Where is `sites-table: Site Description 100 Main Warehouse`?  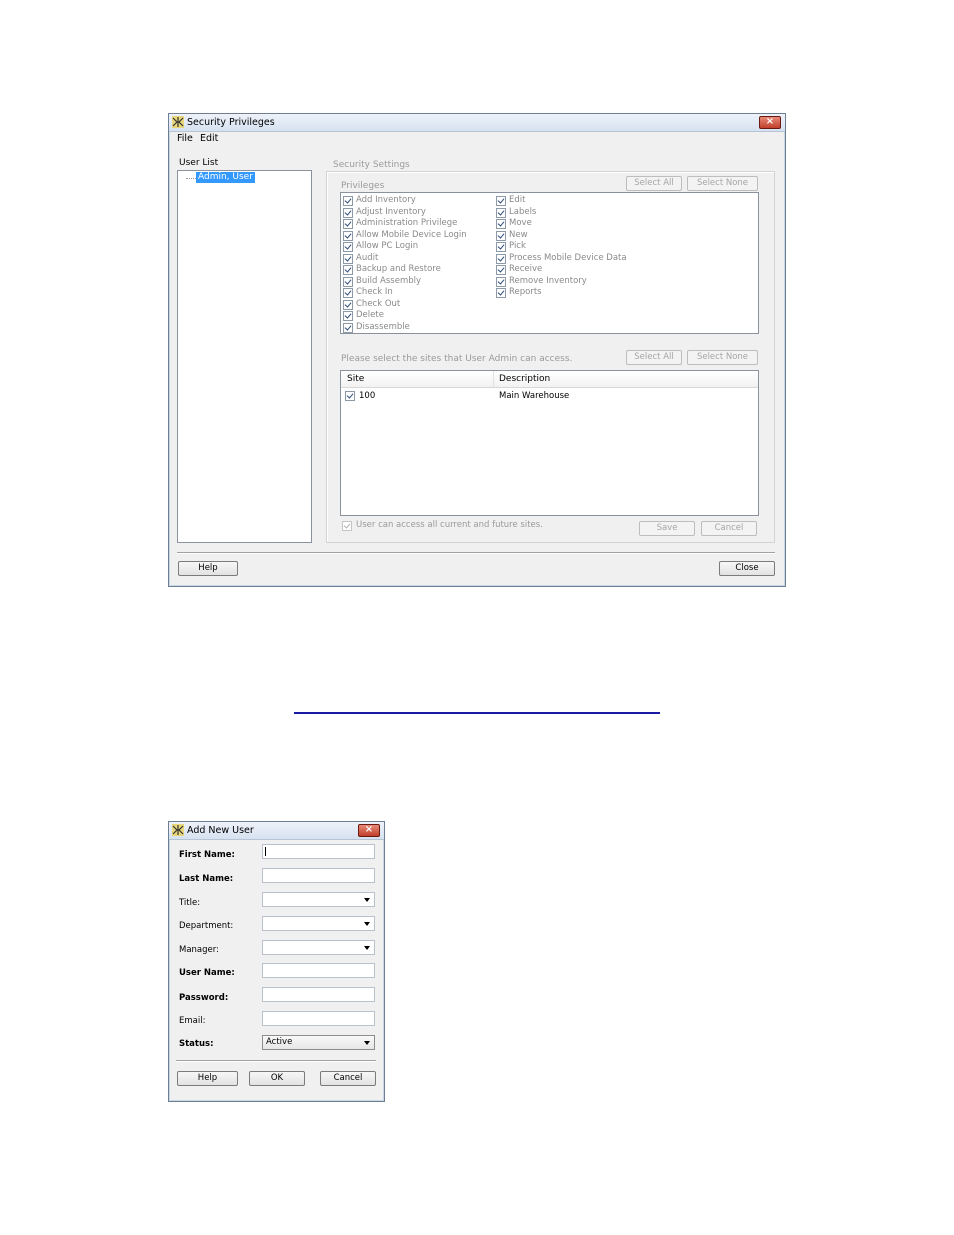 sites-table: Site Description 100 Main Warehouse is located at coordinates (549, 443).